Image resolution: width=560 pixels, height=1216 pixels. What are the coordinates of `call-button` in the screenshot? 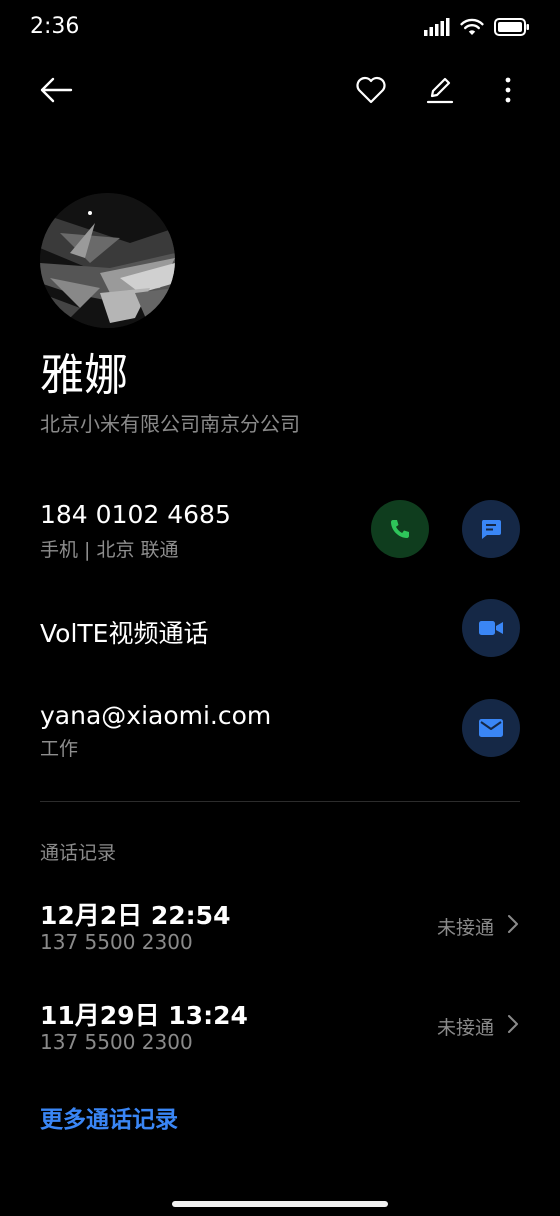 It's located at (400, 529).